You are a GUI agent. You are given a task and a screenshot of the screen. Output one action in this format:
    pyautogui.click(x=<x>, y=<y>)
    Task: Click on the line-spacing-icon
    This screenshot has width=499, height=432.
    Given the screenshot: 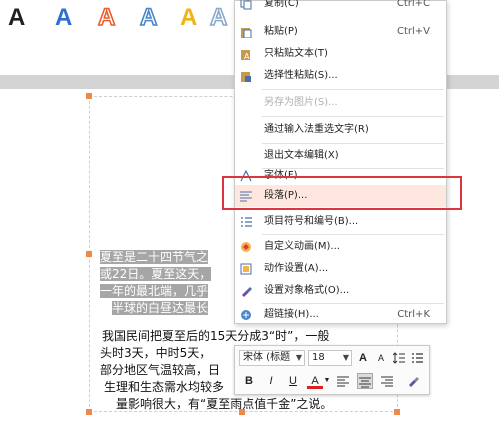 What is the action you would take?
    pyautogui.click(x=399, y=358)
    